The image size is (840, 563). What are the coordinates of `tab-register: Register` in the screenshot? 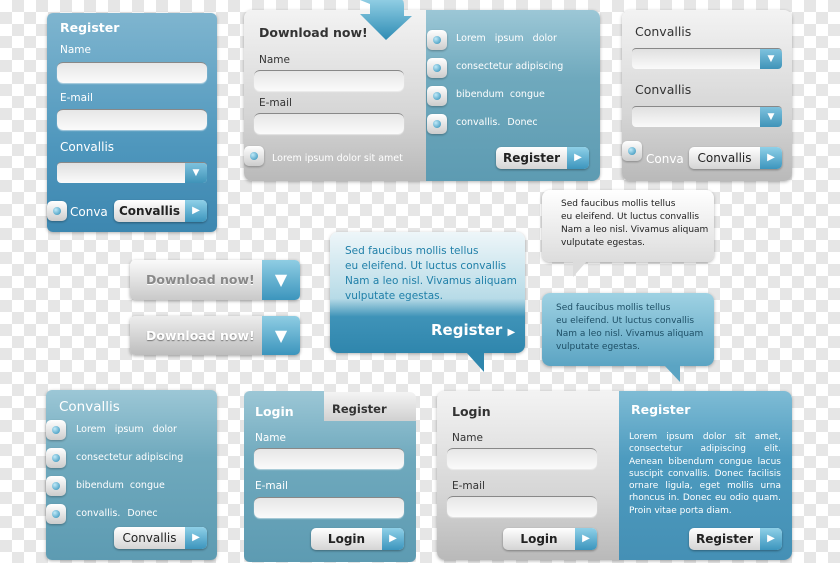 It's located at (367, 407).